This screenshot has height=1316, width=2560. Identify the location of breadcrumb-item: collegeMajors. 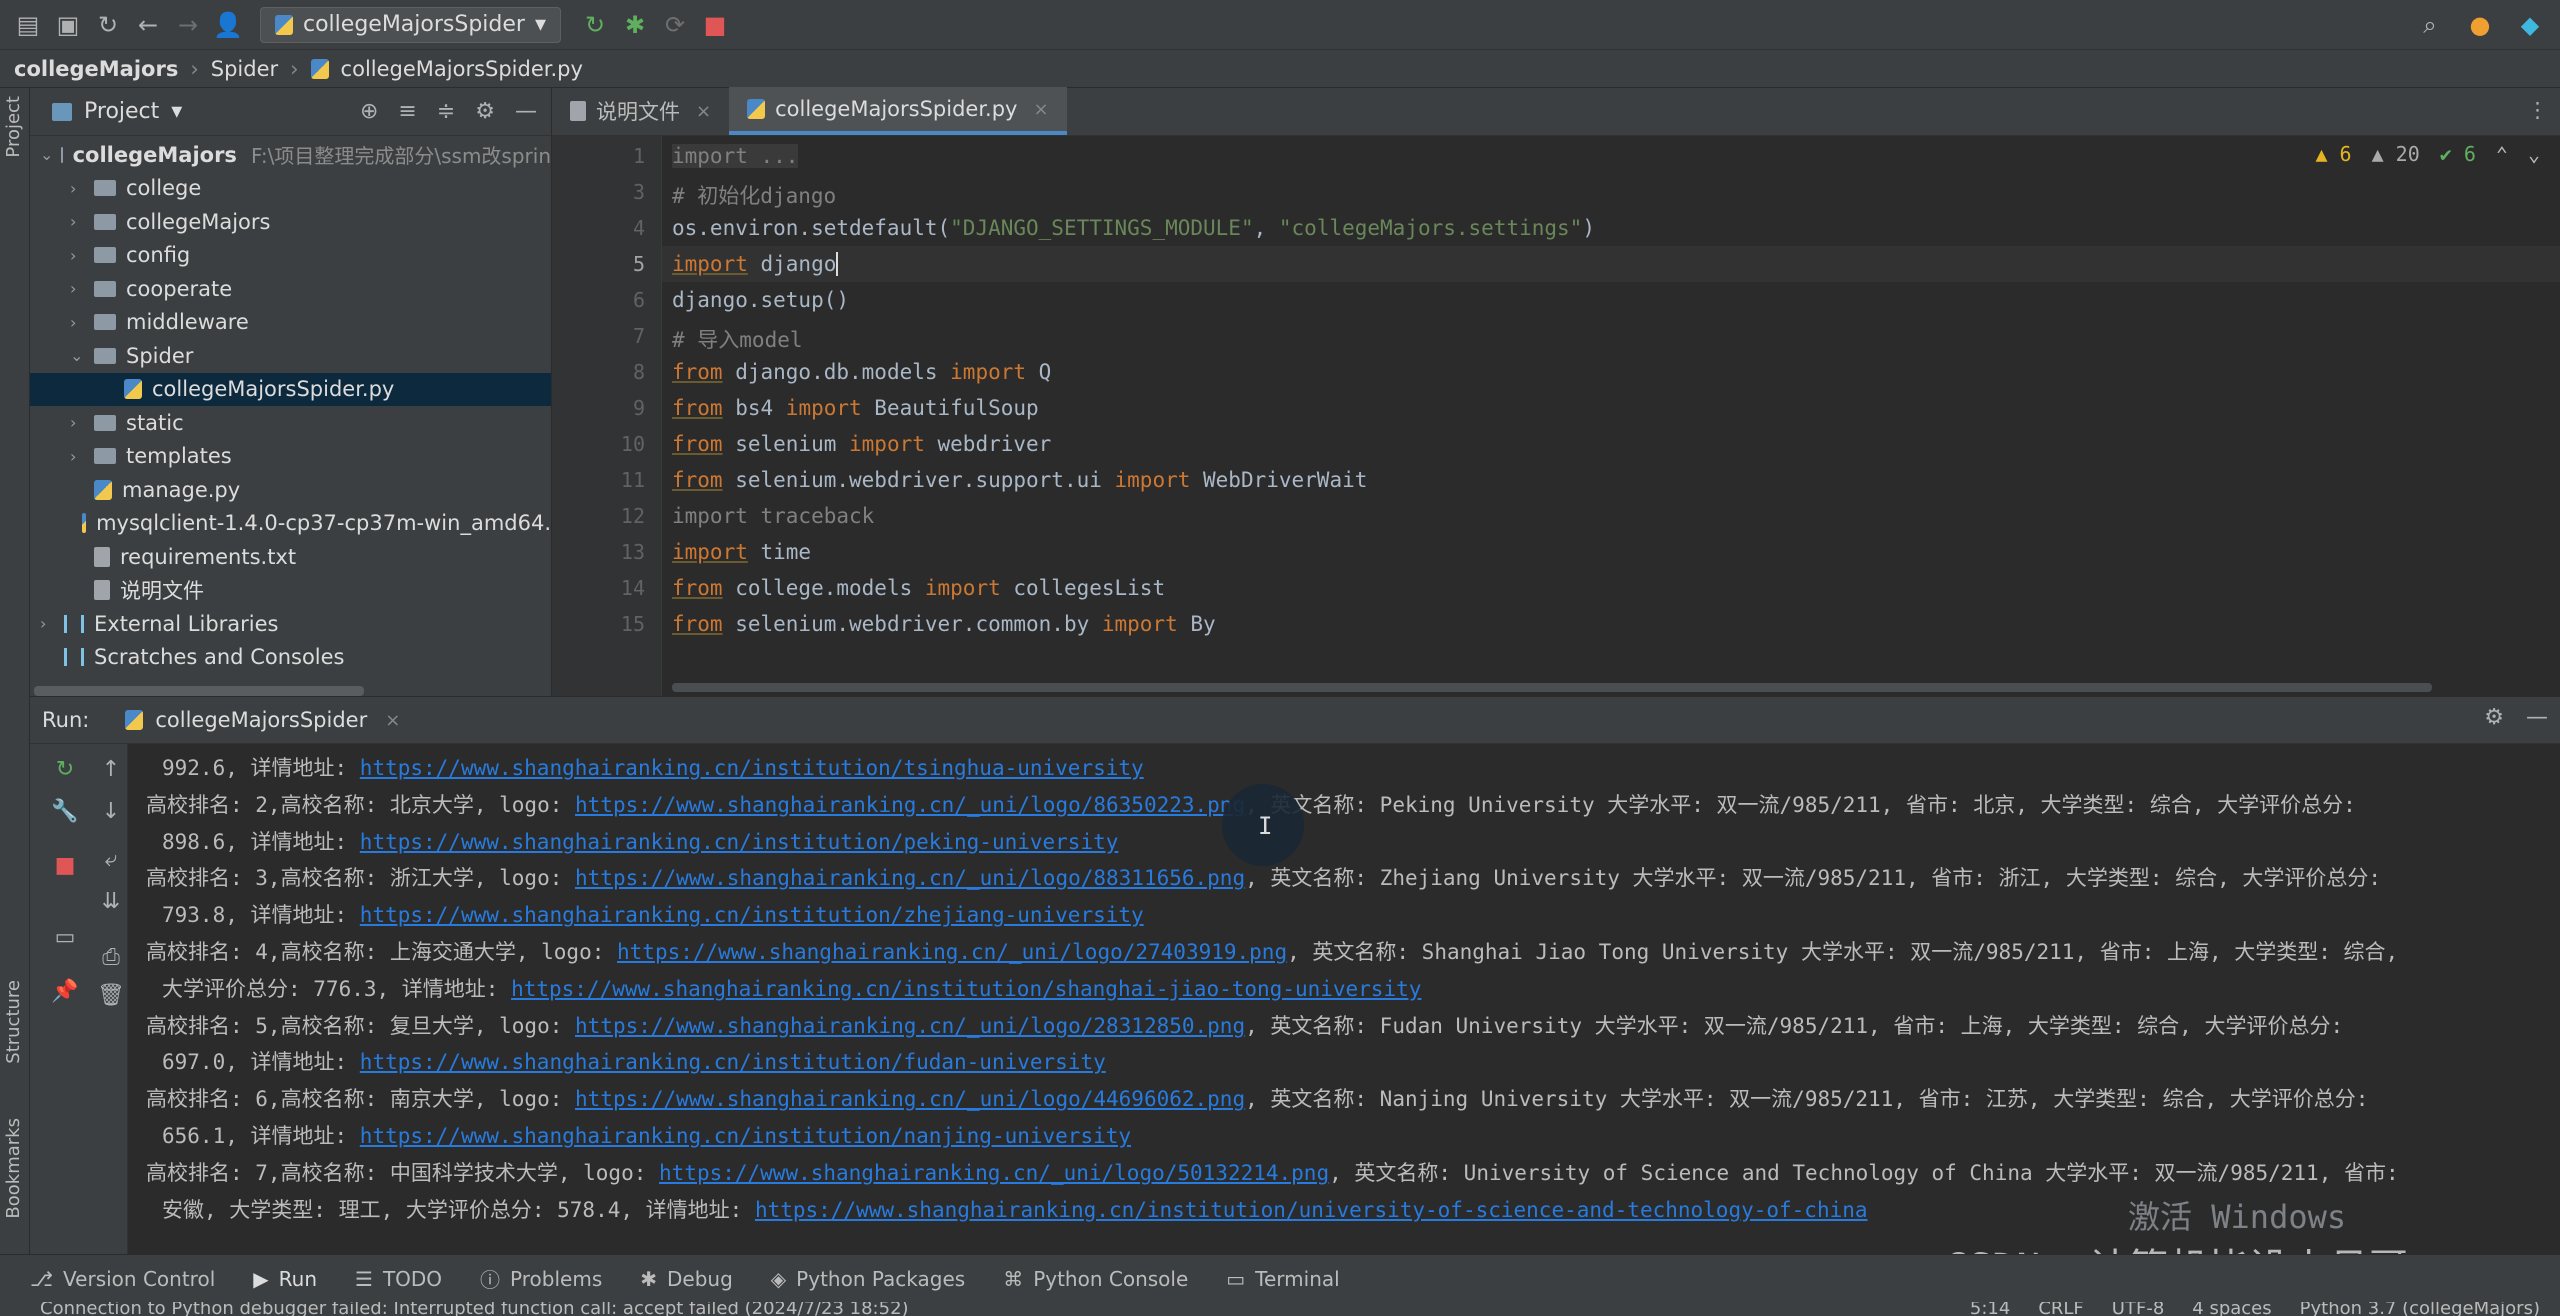
(96, 69).